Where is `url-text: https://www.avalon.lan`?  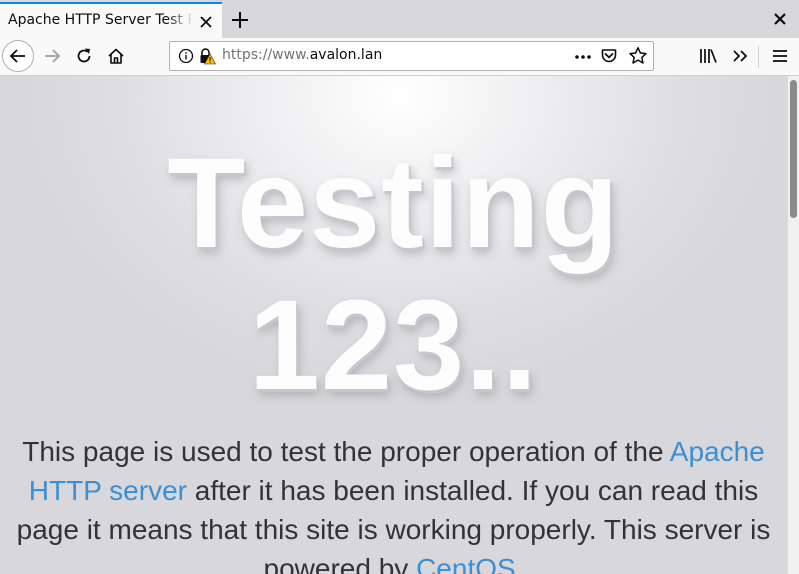
url-text: https://www.avalon.lan is located at coordinates (302, 55).